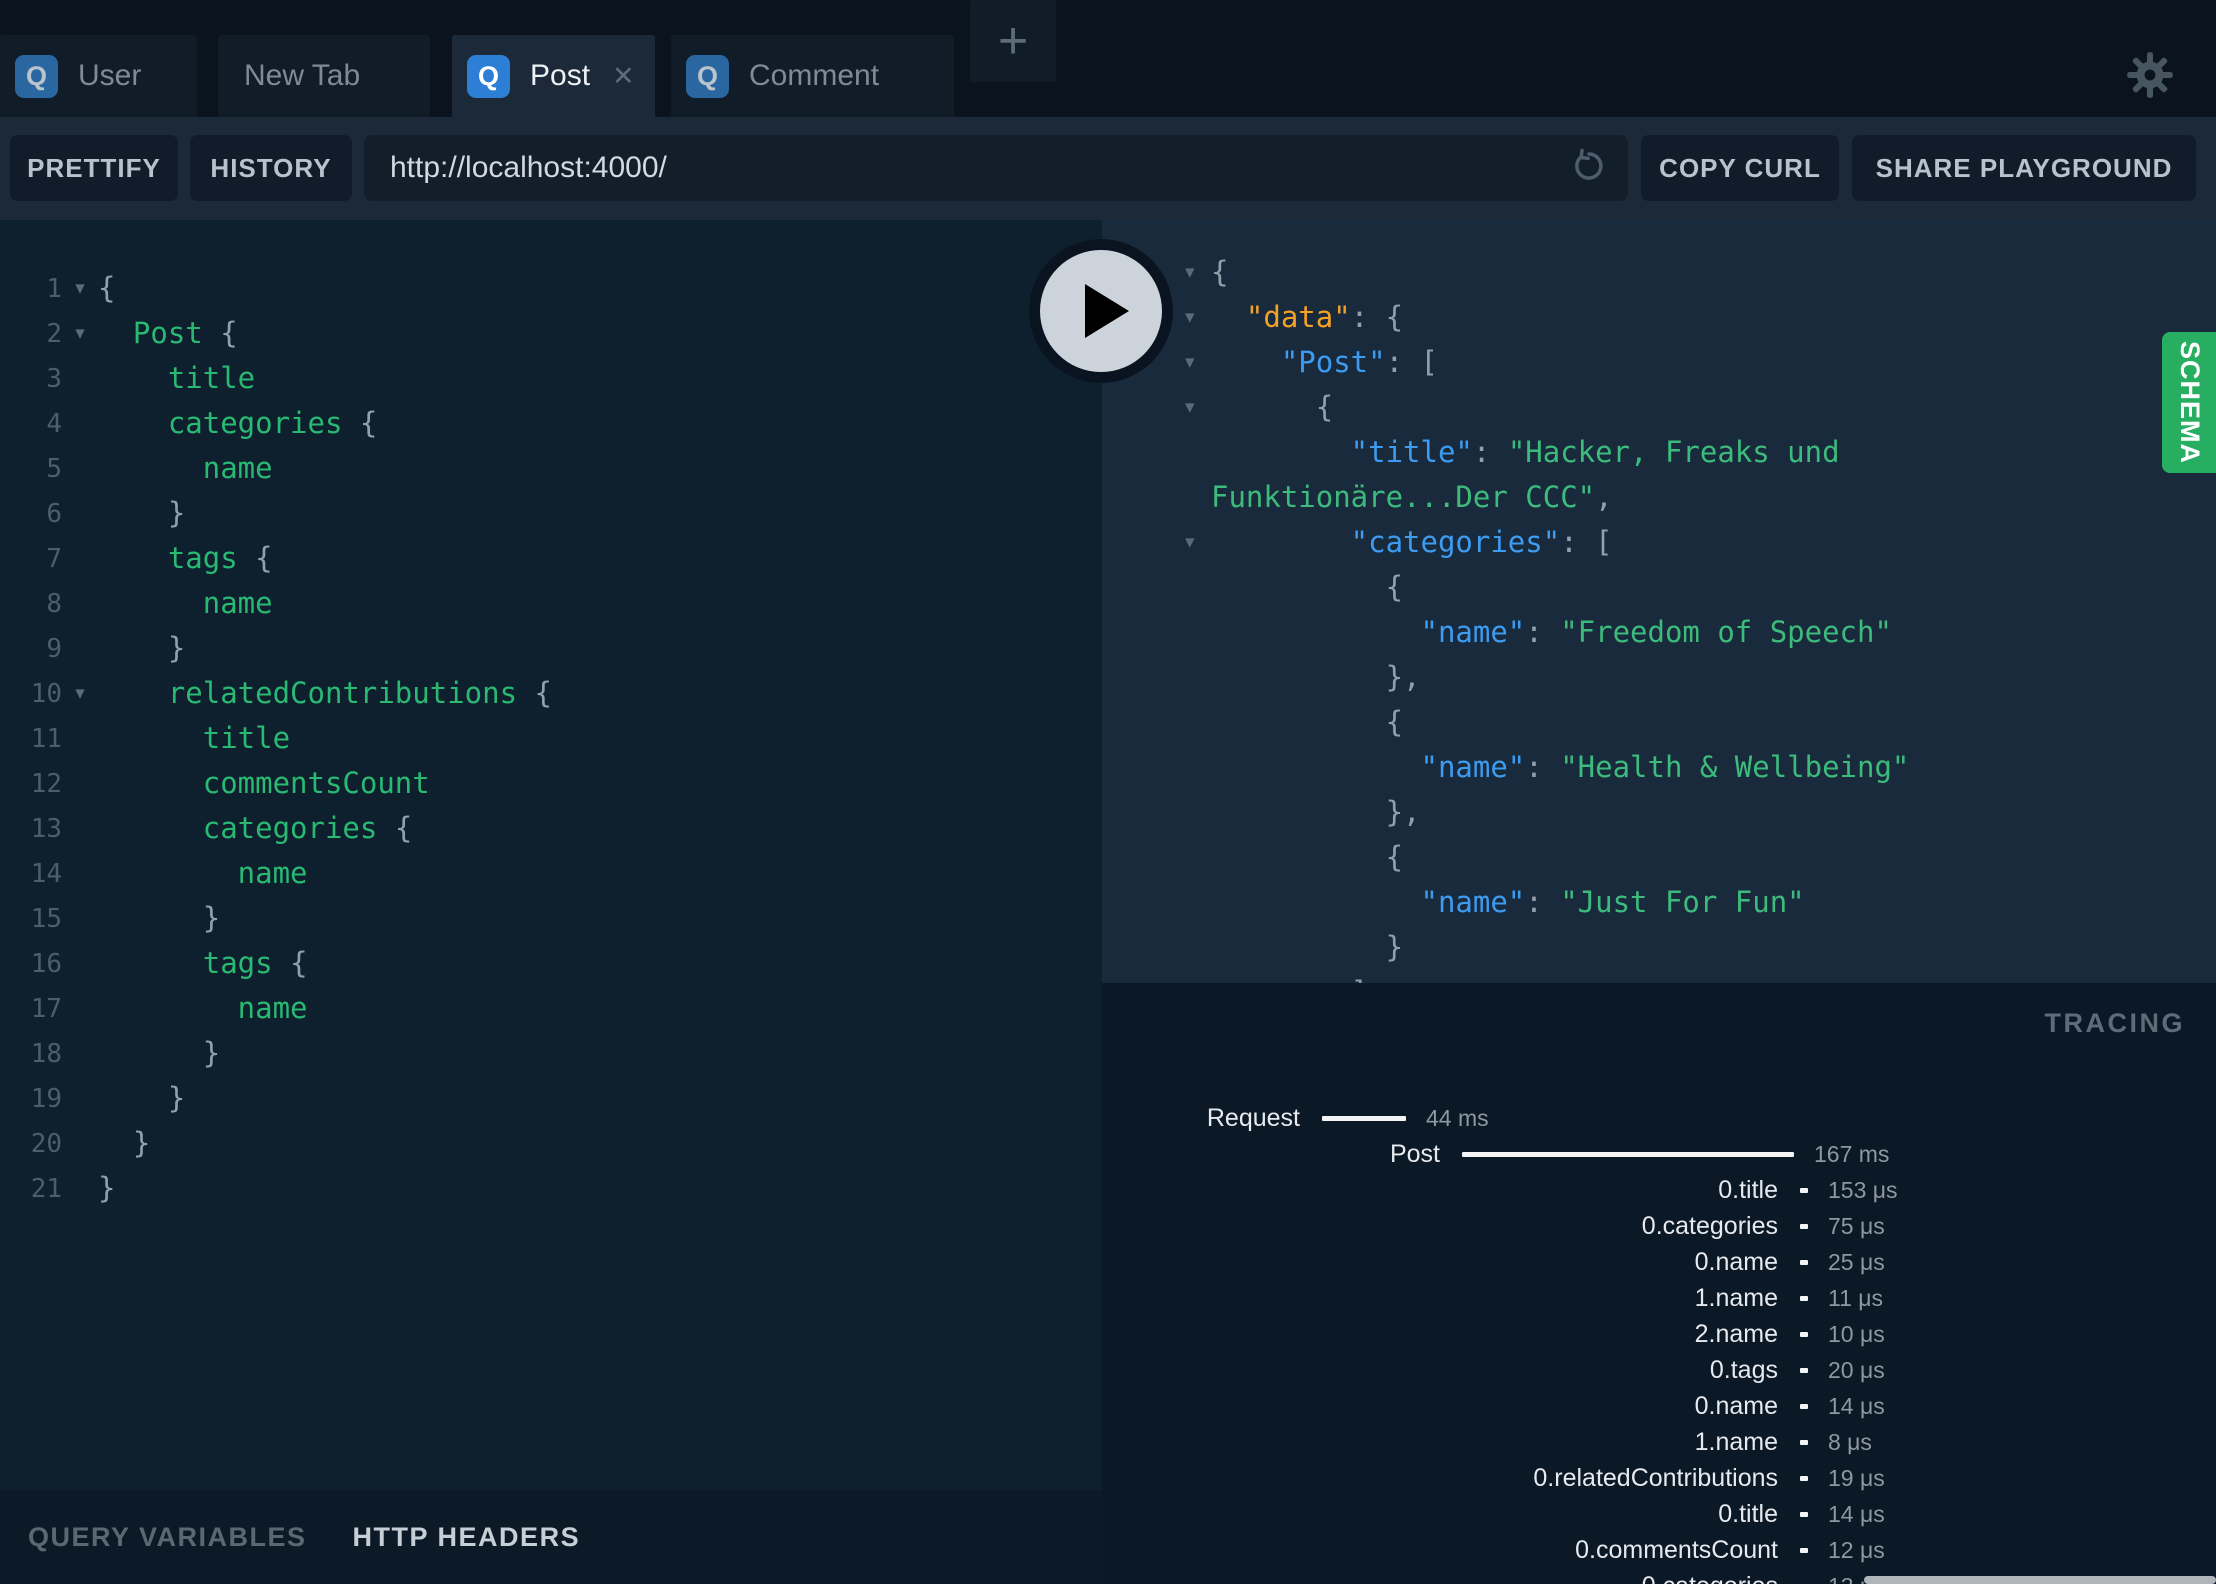 The height and width of the screenshot is (1584, 2216). What do you see at coordinates (325, 693) in the screenshot?
I see `code-text: relatedContributions {` at bounding box center [325, 693].